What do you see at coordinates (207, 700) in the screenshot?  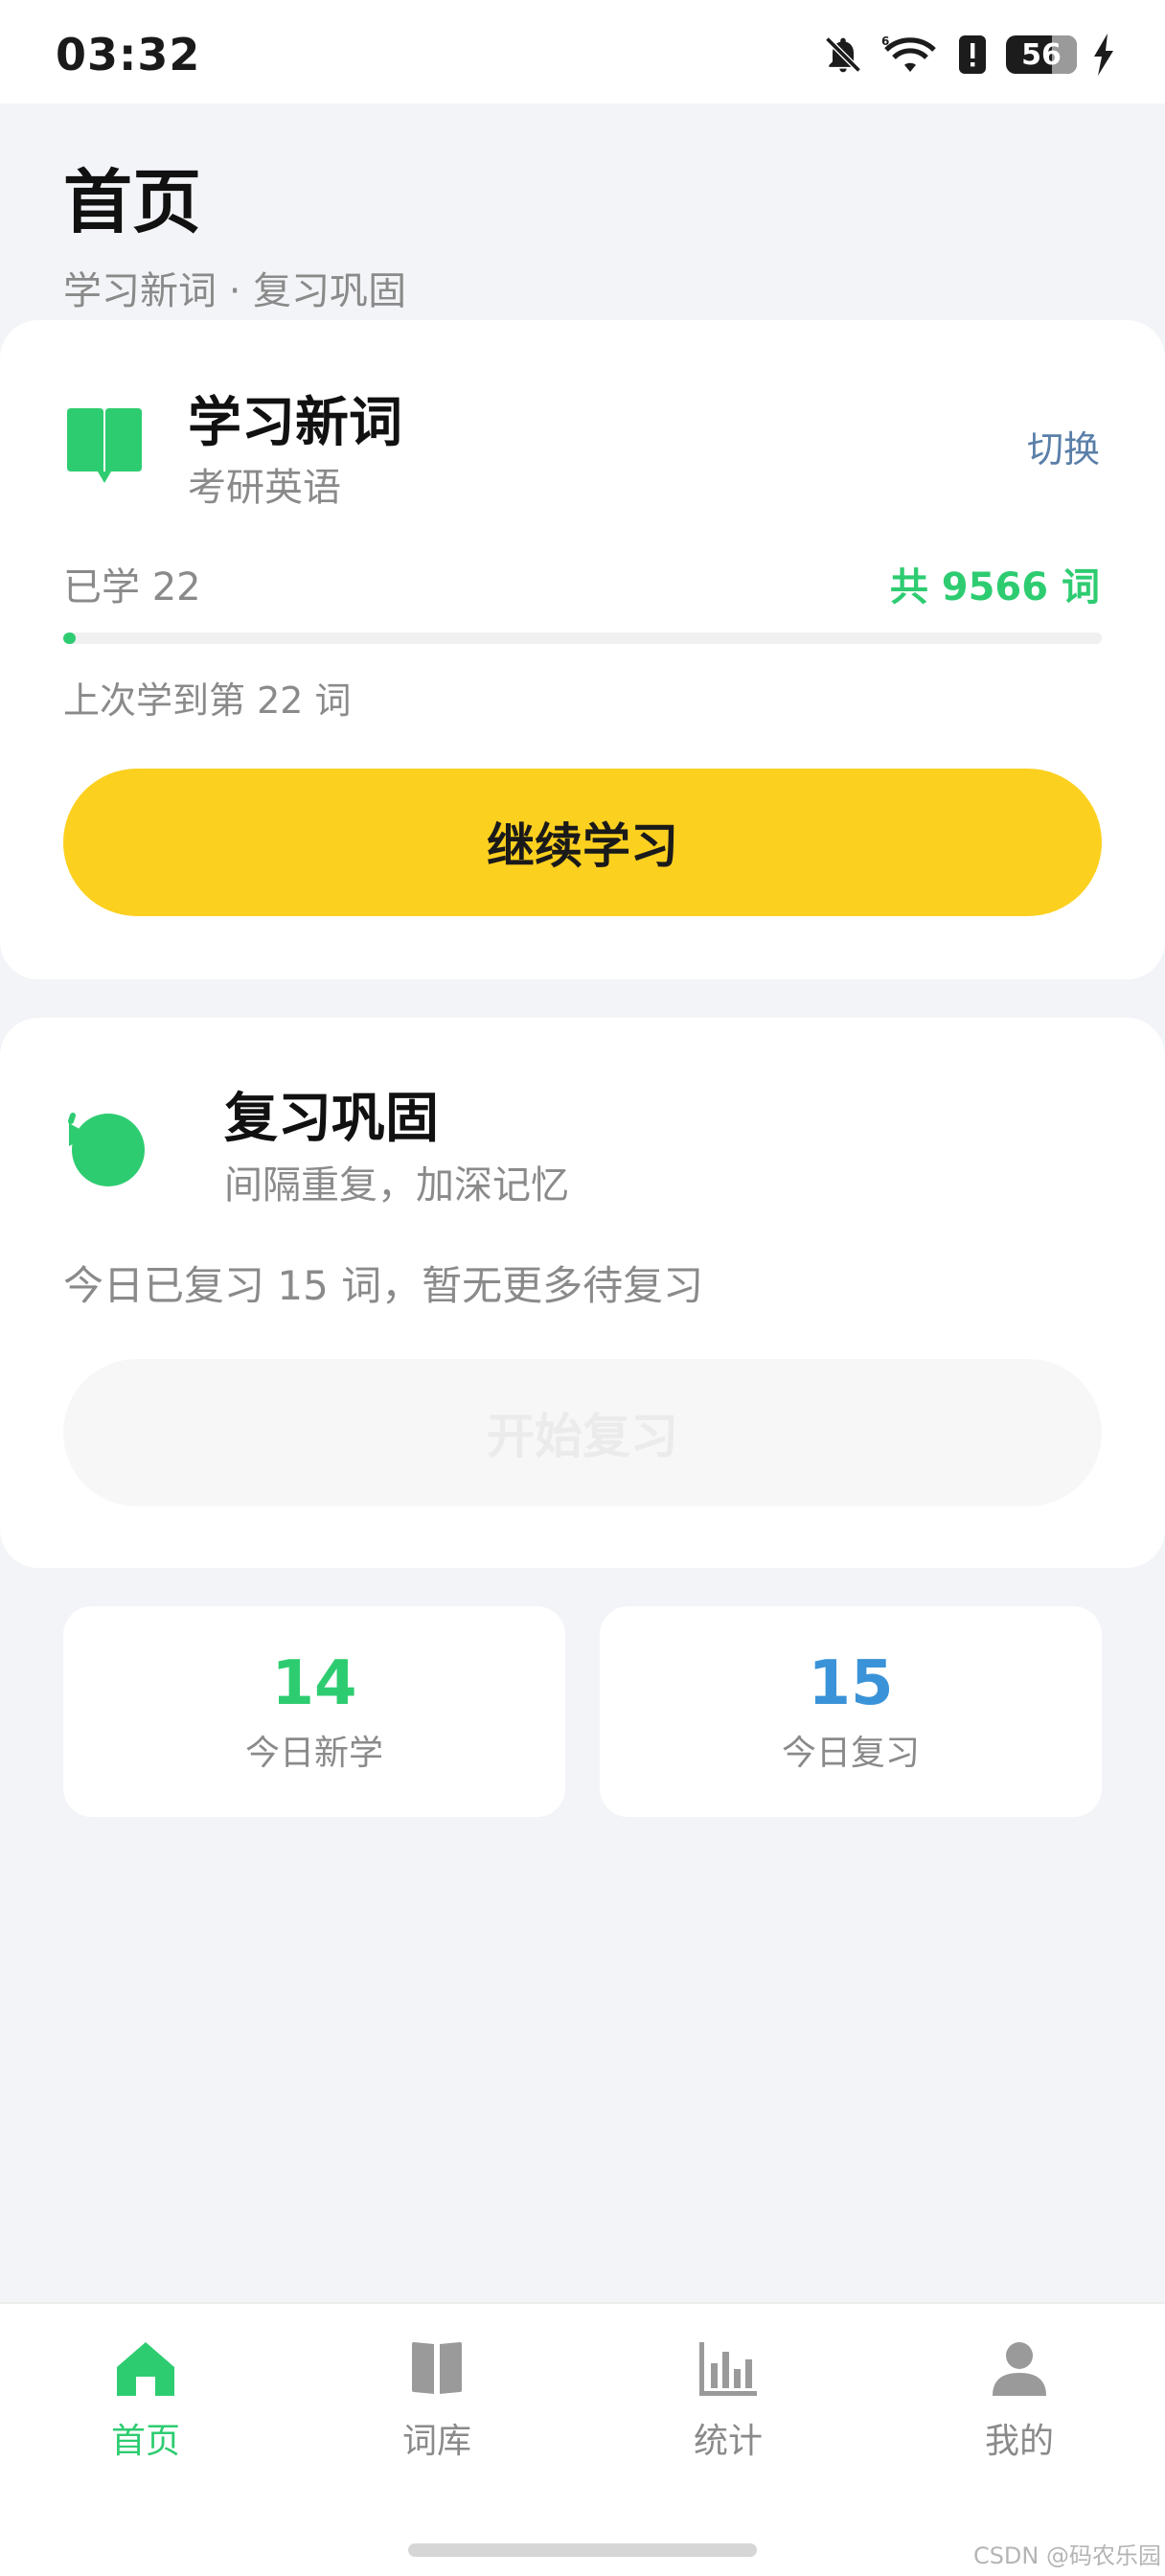 I see `last-position-text: 上次学到第 22 词` at bounding box center [207, 700].